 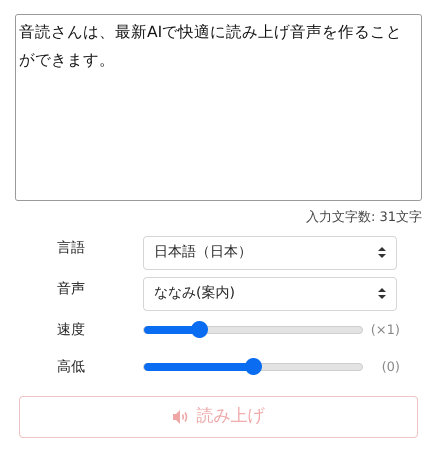 I want to click on setting-label: 言語, so click(x=71, y=248).